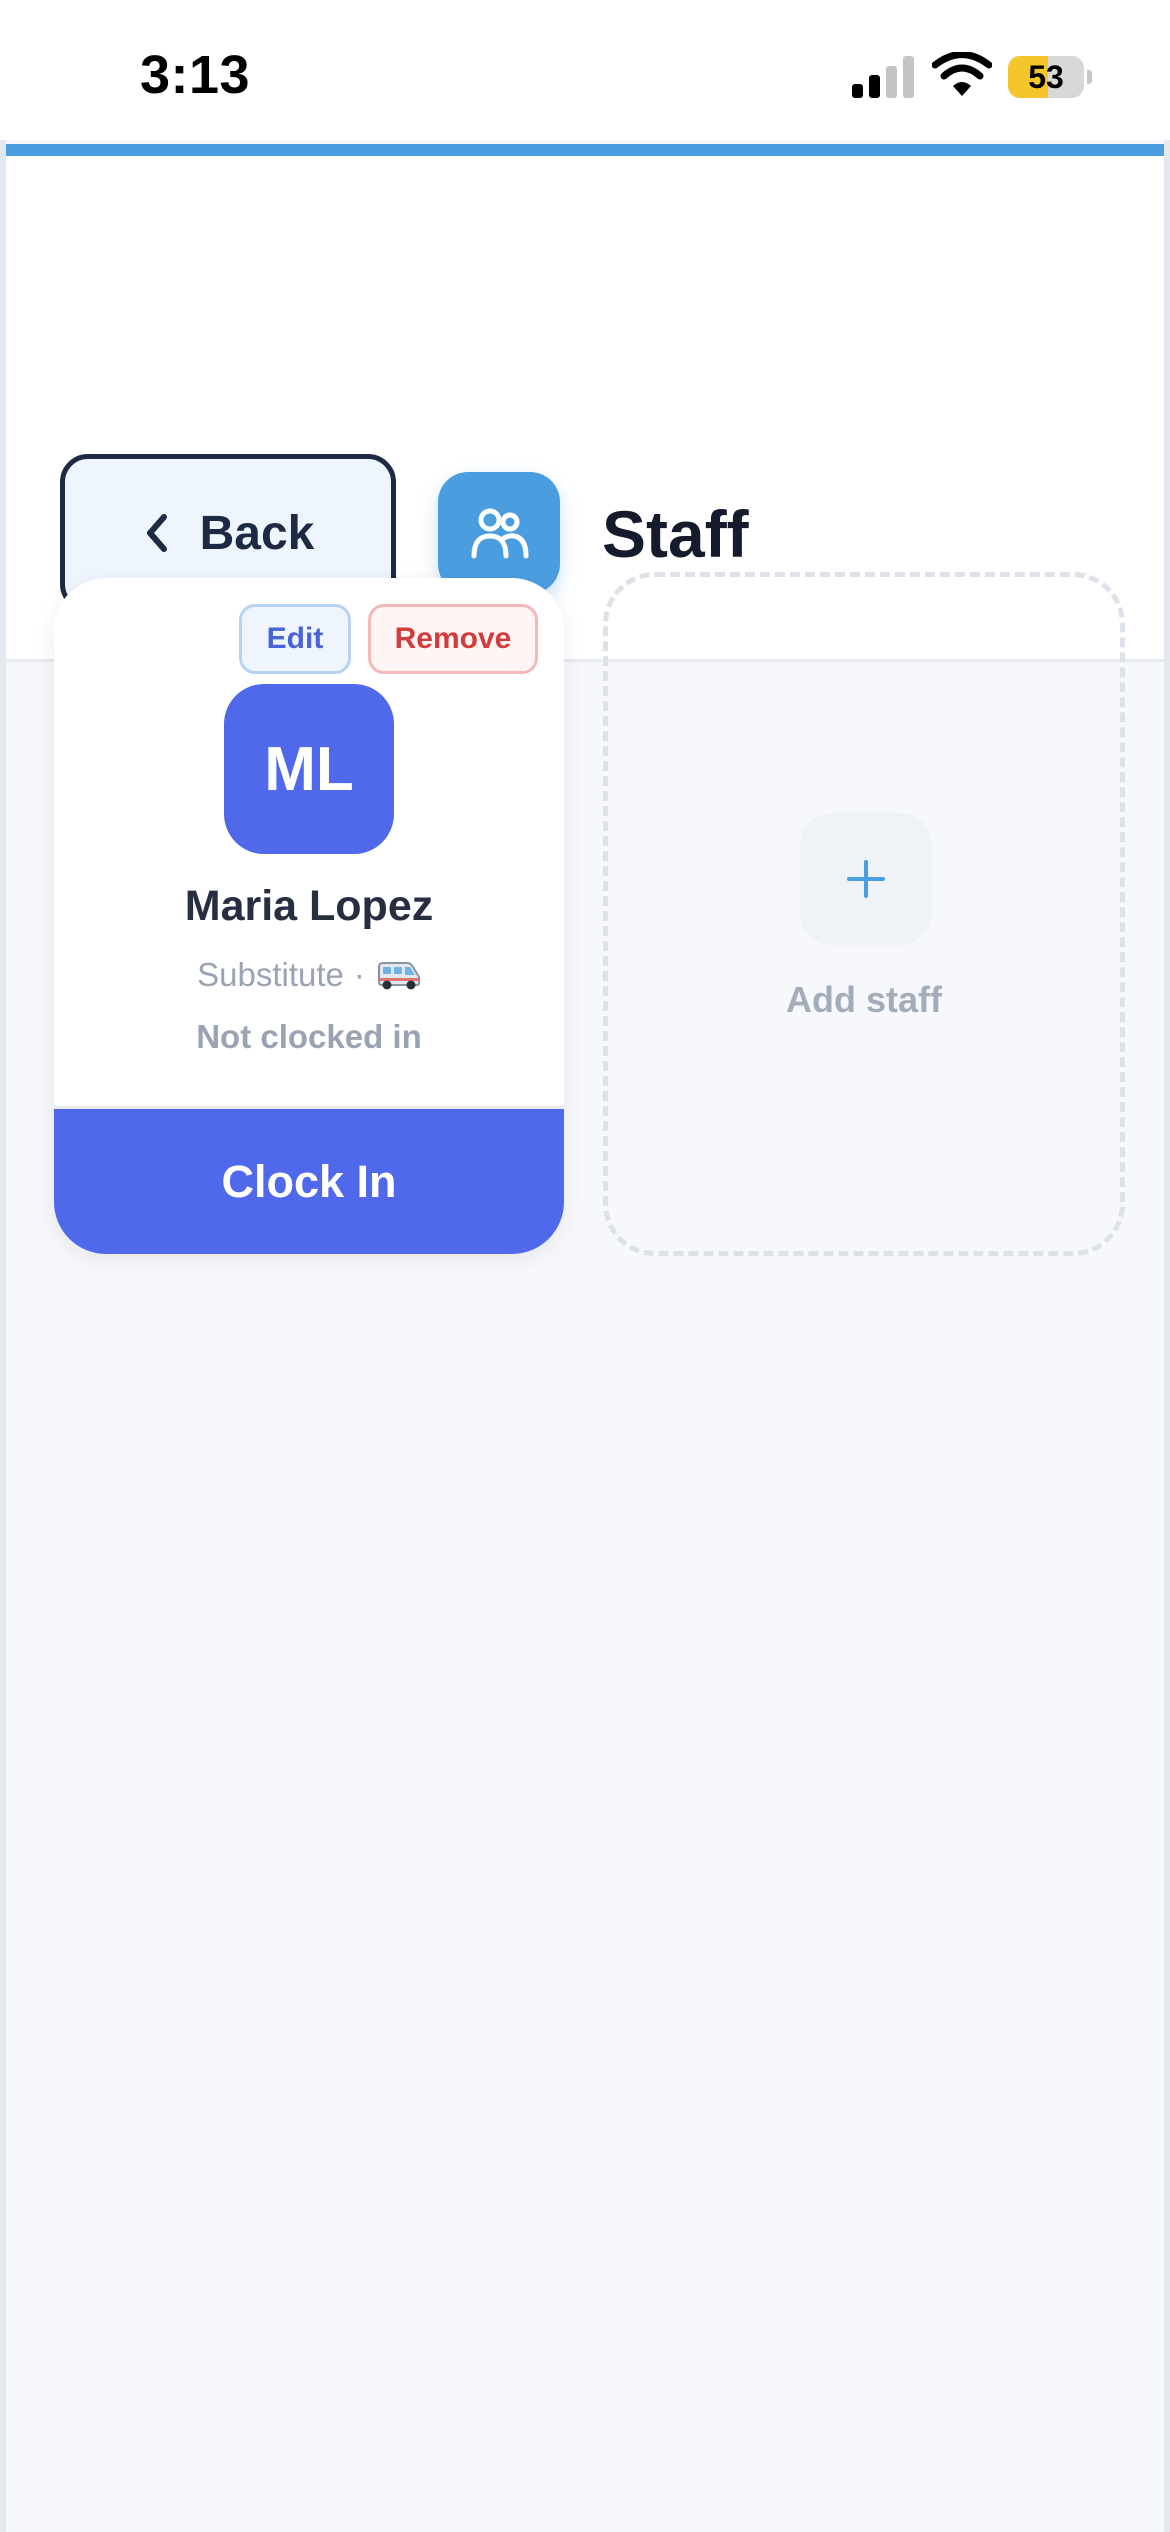  Describe the element at coordinates (499, 533) in the screenshot. I see `people-icon` at that location.